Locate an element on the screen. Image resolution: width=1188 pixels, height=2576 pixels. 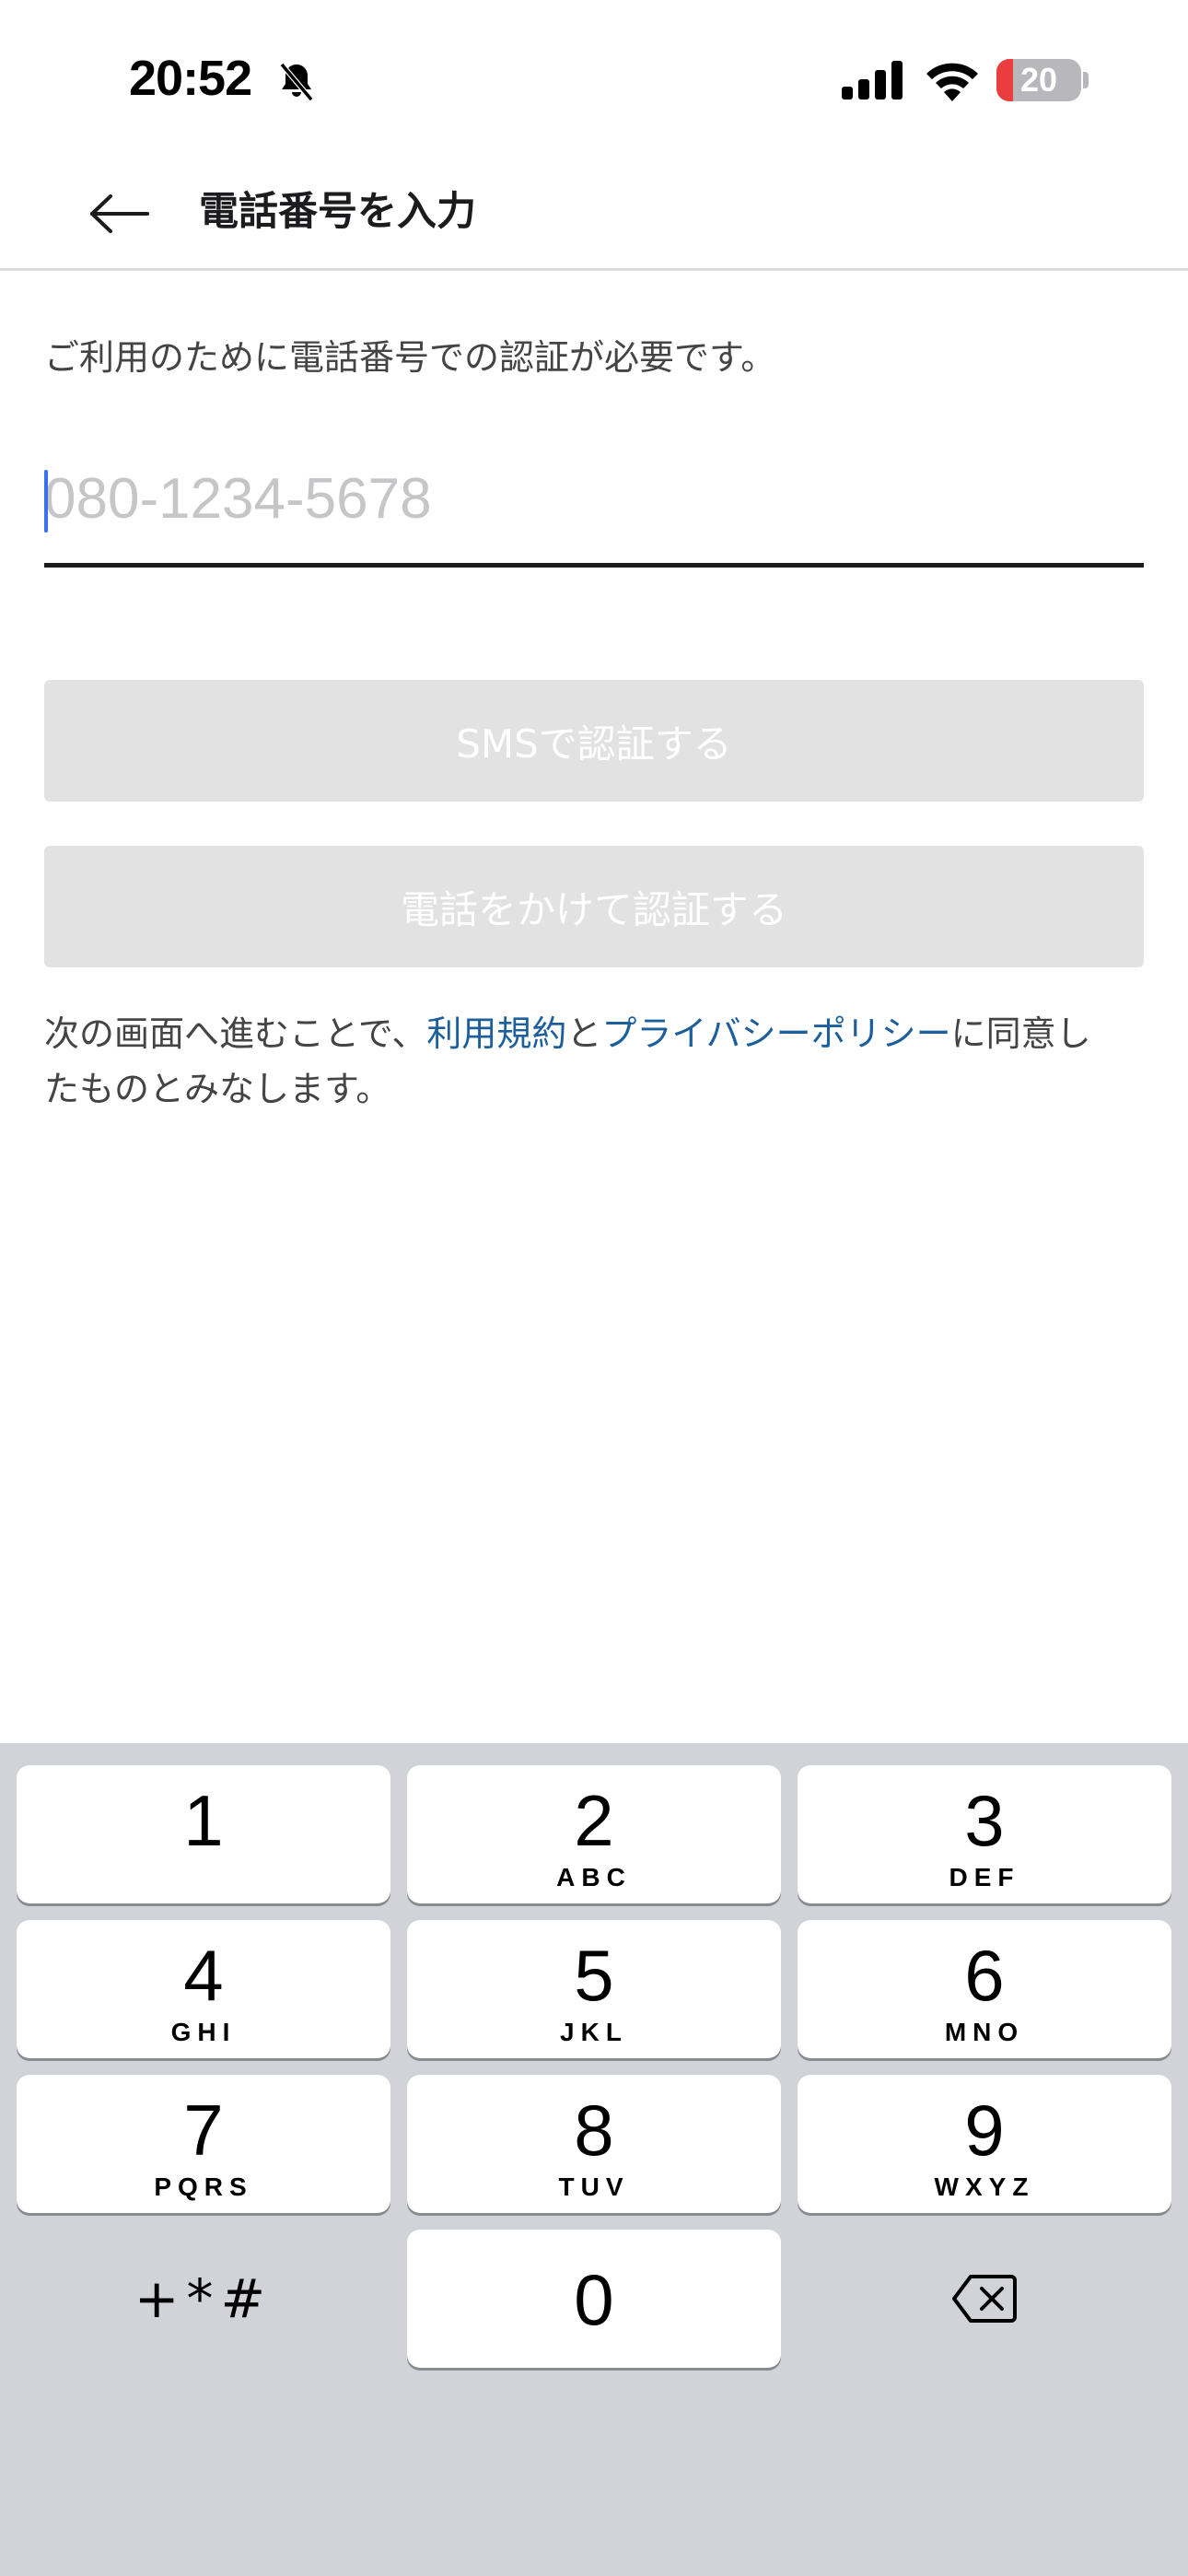
key-digit: 6 is located at coordinates (985, 1975).